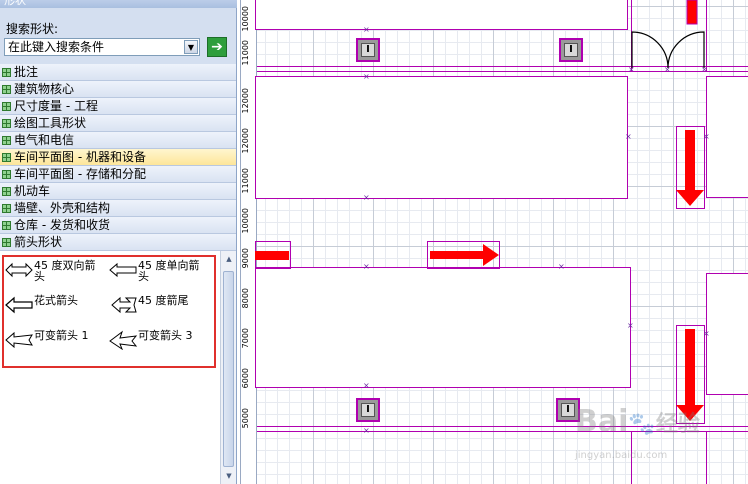  Describe the element at coordinates (464, 255) in the screenshot. I see `arrow-right-shape` at that location.